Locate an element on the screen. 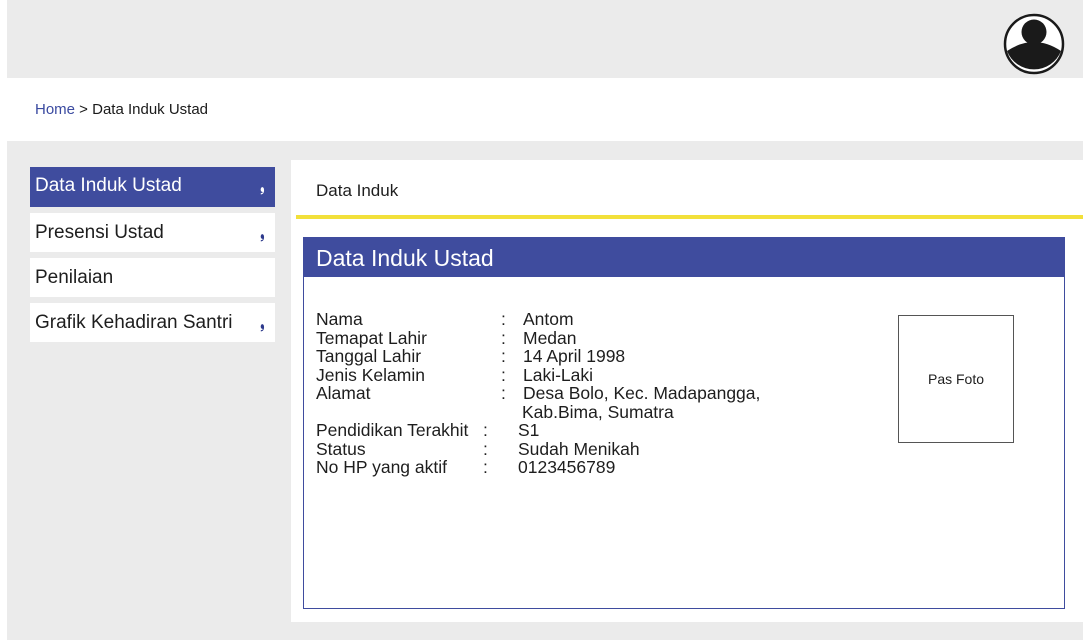  title-underline is located at coordinates (689, 217).